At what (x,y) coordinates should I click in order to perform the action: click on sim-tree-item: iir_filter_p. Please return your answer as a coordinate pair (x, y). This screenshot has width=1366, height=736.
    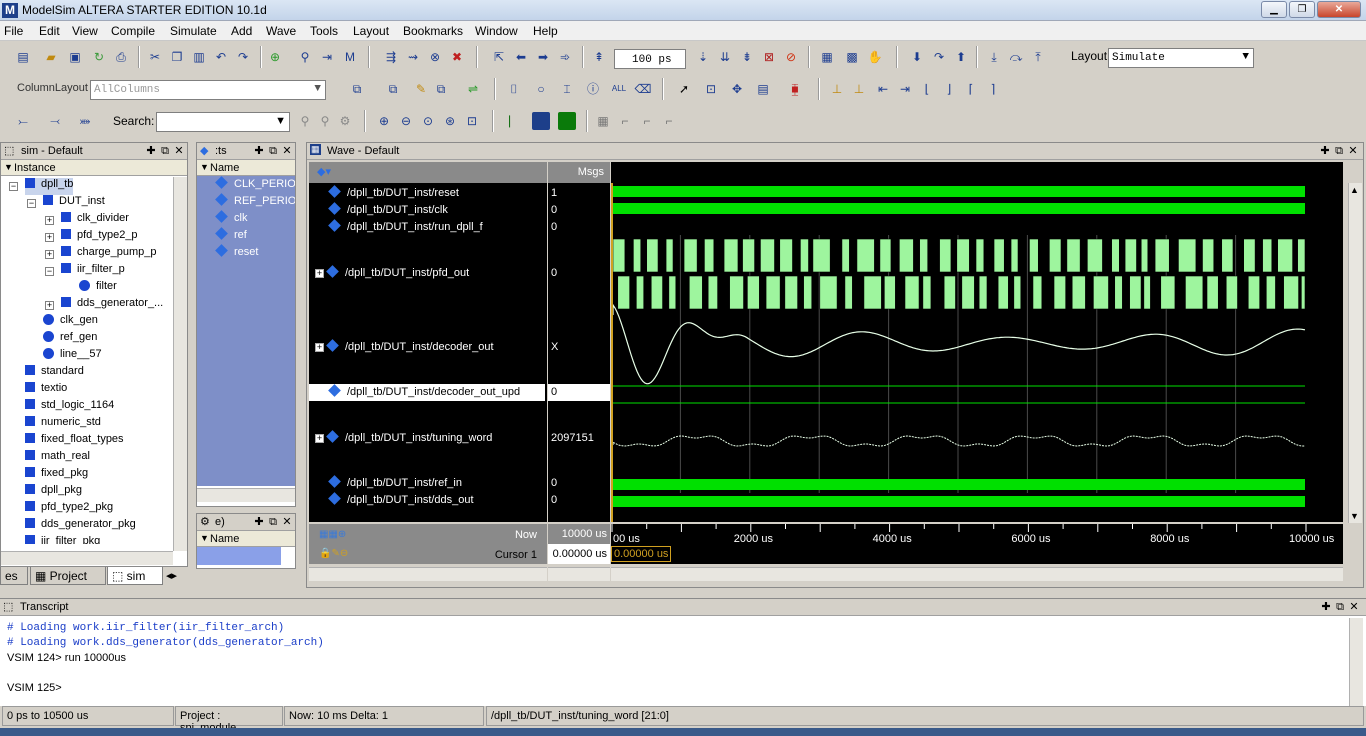
    Looking at the image, I should click on (93, 271).